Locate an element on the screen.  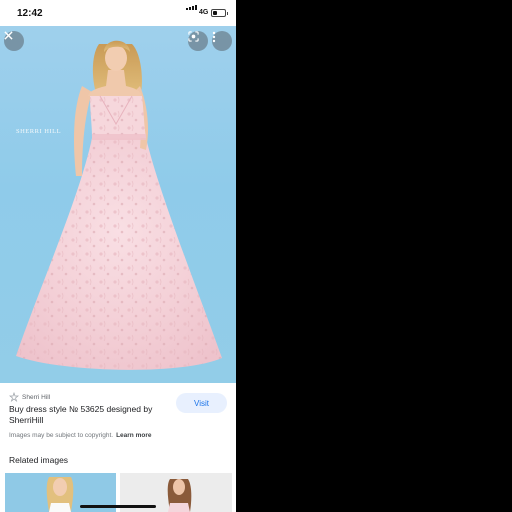
status-bar: 12:42 4G is located at coordinates (118, 13).